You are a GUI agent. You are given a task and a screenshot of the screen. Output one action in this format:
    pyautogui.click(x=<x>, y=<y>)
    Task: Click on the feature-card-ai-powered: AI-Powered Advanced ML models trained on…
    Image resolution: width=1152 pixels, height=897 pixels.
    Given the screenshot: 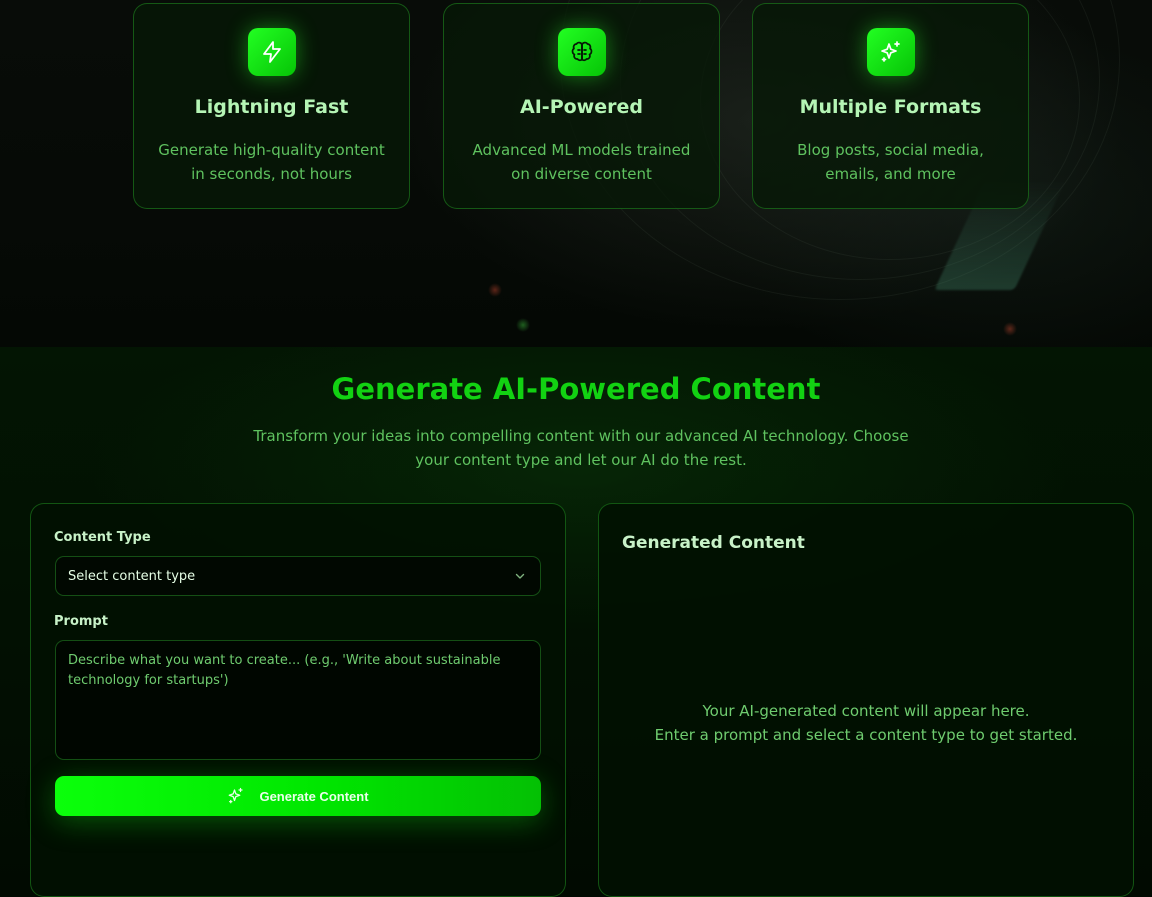 What is the action you would take?
    pyautogui.click(x=581, y=106)
    